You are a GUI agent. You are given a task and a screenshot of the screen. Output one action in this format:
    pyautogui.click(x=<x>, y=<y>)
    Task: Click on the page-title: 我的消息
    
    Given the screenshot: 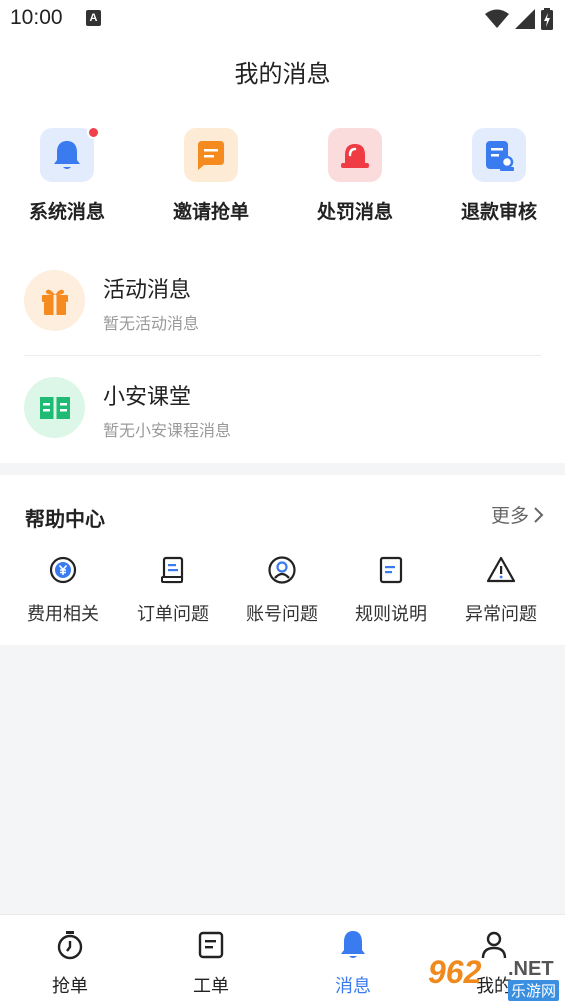 What is the action you would take?
    pyautogui.click(x=282, y=74)
    